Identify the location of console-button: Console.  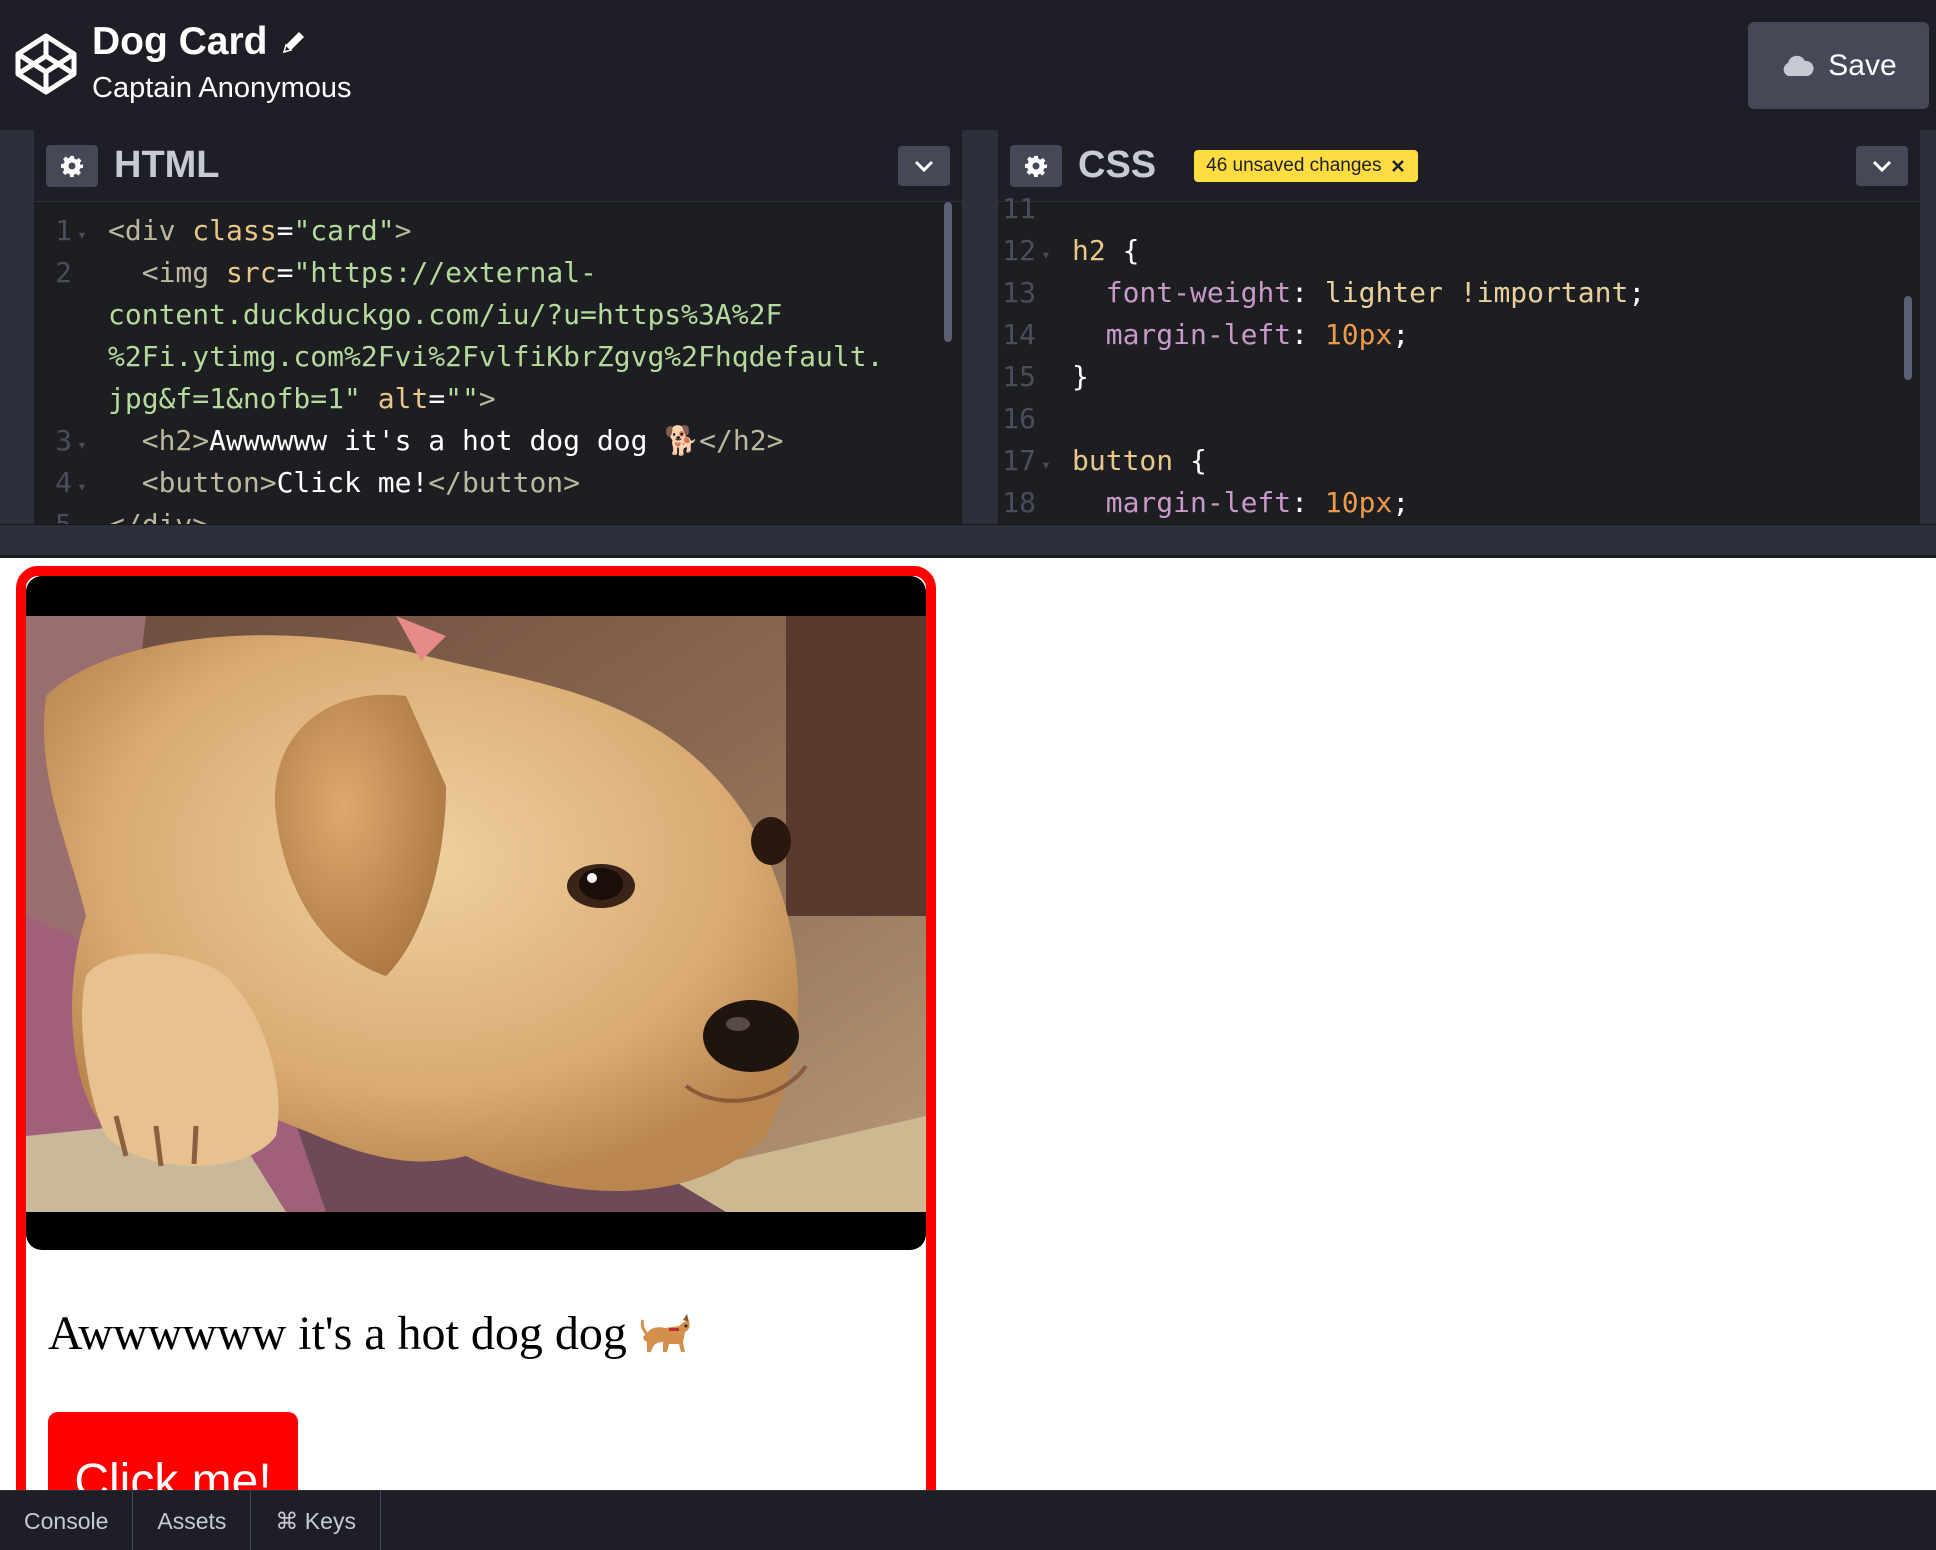
(67, 1520).